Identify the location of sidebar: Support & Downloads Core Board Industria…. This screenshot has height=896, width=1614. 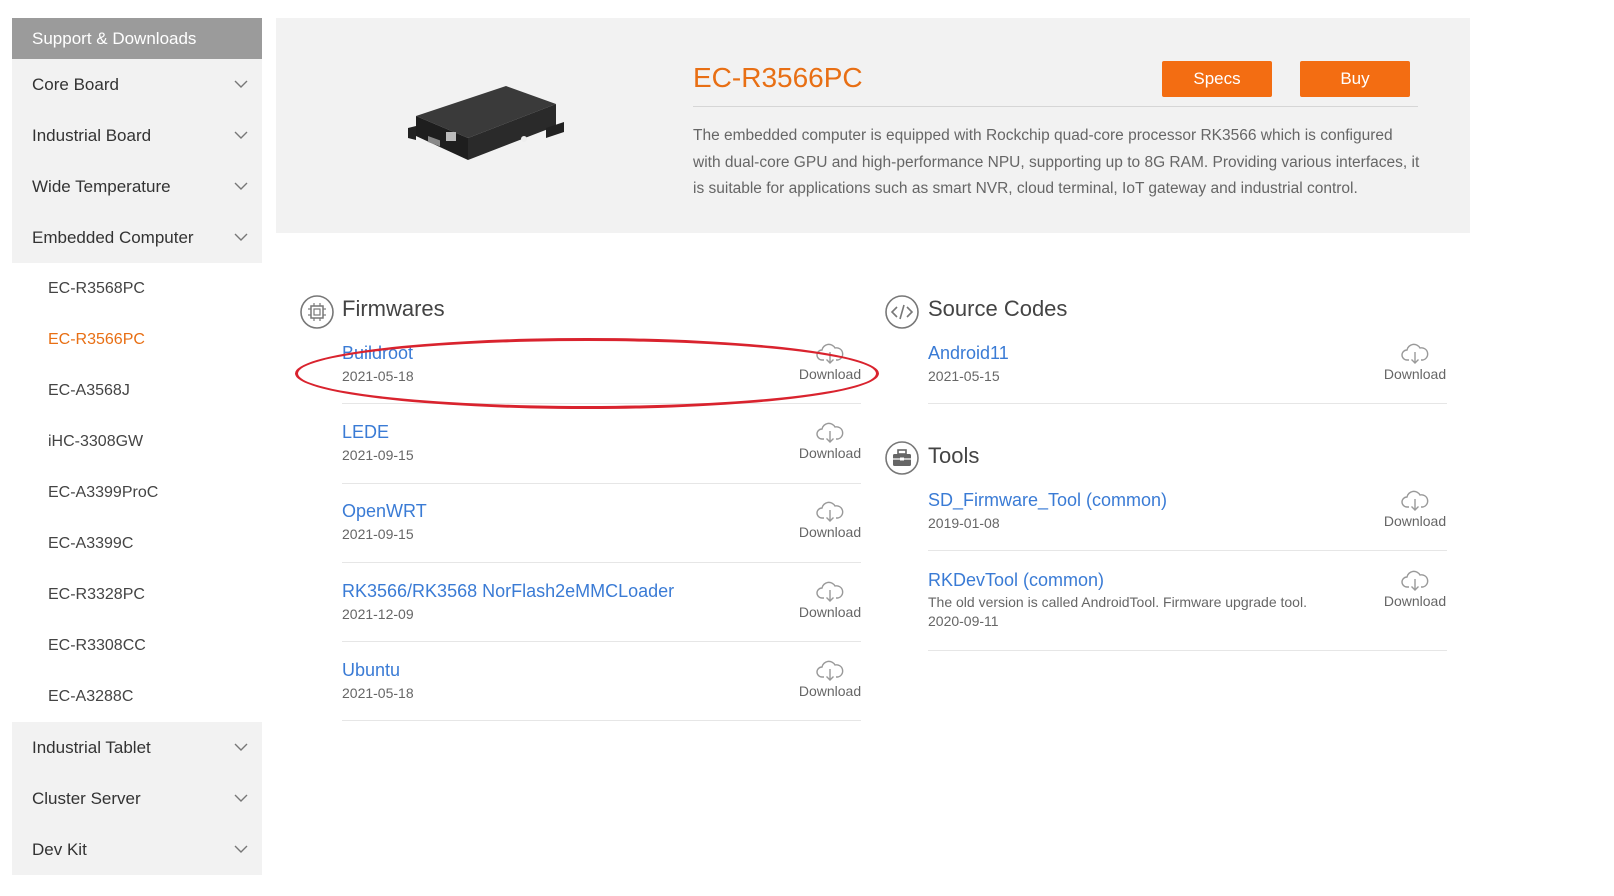
(137, 446).